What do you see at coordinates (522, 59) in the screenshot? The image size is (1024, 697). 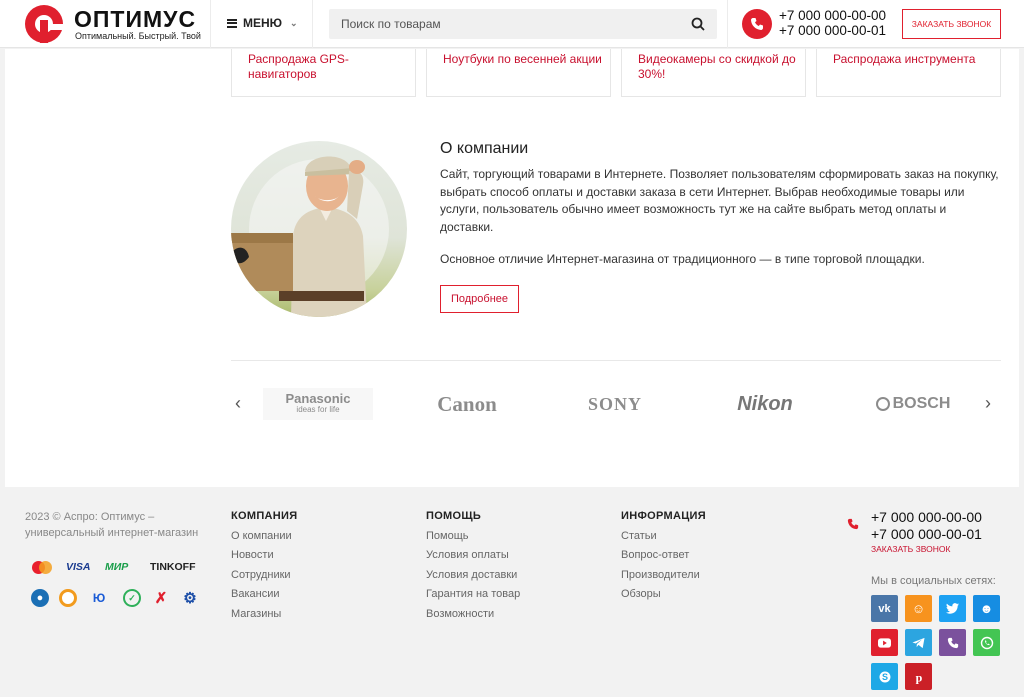 I see `promo-title: Ноутбуки по весенней акции` at bounding box center [522, 59].